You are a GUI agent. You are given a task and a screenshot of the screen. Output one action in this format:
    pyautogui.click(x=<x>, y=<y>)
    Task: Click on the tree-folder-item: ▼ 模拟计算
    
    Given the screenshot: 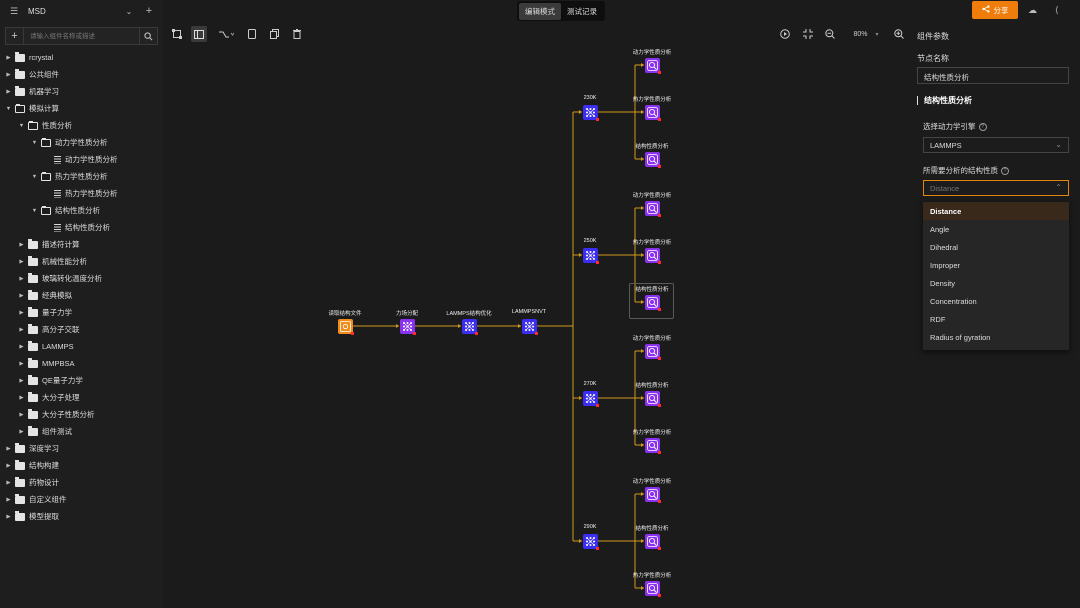 What is the action you would take?
    pyautogui.click(x=81, y=108)
    